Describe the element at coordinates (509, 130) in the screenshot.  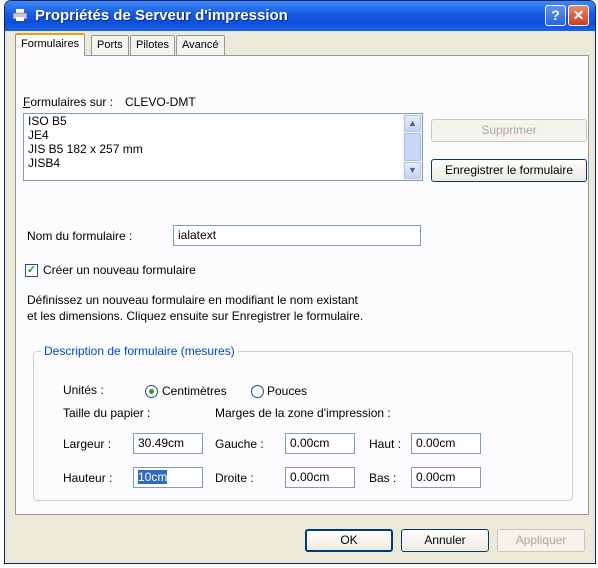
I see `delete-button: Supprimer` at that location.